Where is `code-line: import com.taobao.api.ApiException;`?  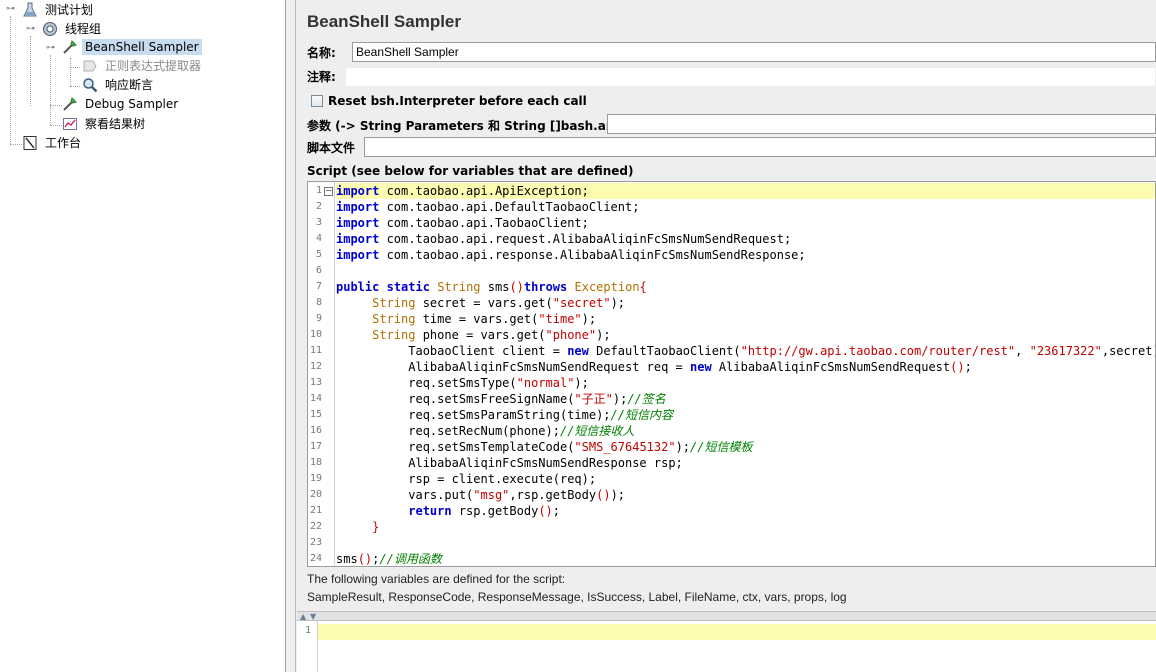 code-line: import com.taobao.api.ApiException; is located at coordinates (745, 191).